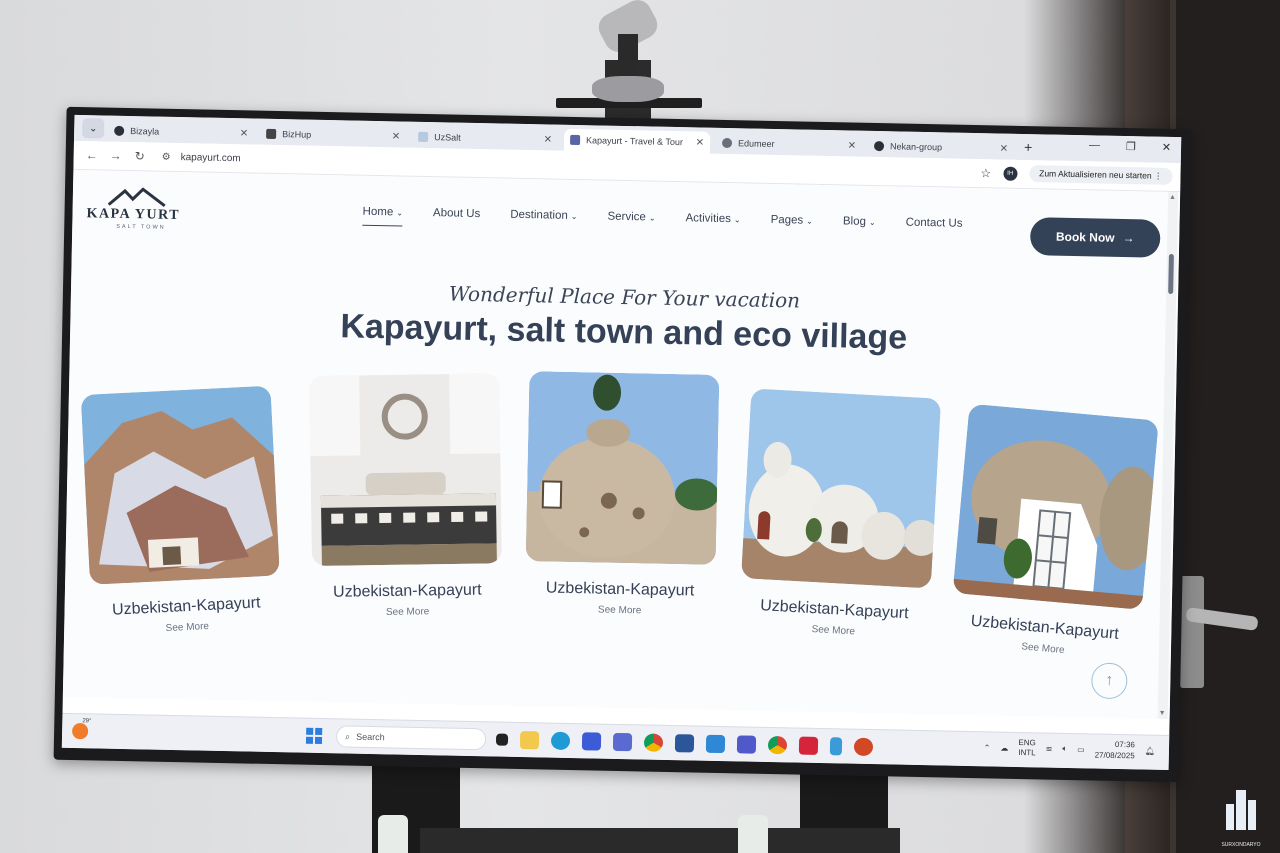 The height and width of the screenshot is (853, 1280). I want to click on battery-icon: ▭, so click(1081, 749).